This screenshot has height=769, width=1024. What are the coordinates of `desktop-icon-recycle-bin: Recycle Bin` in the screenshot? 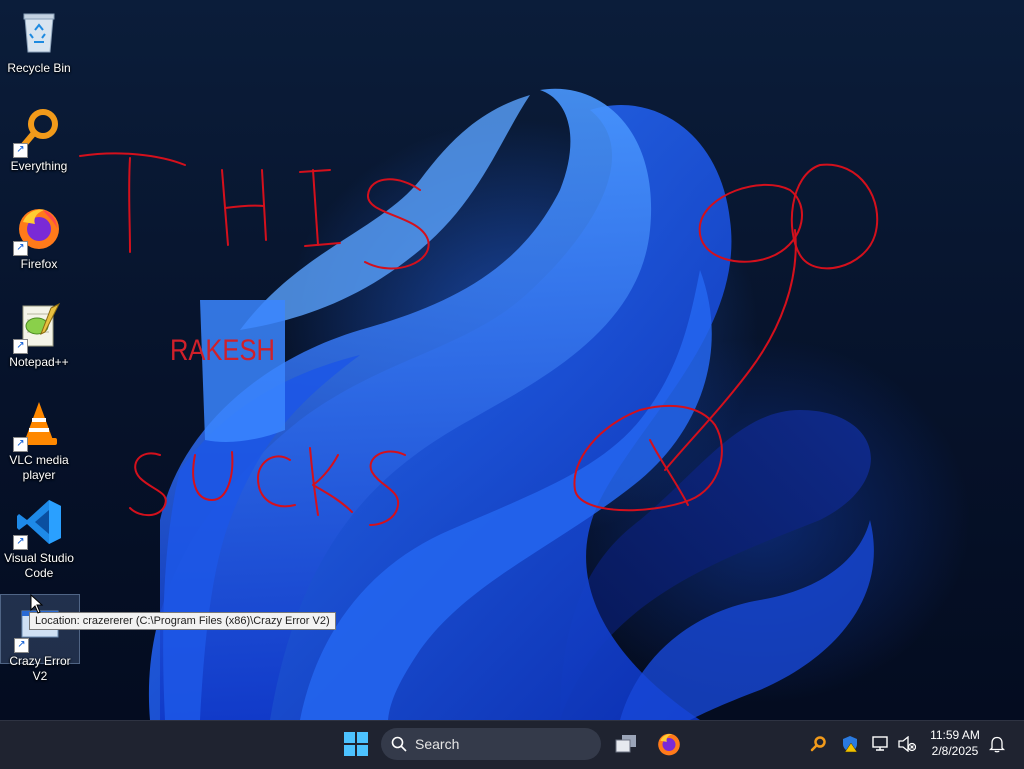 It's located at (39, 42).